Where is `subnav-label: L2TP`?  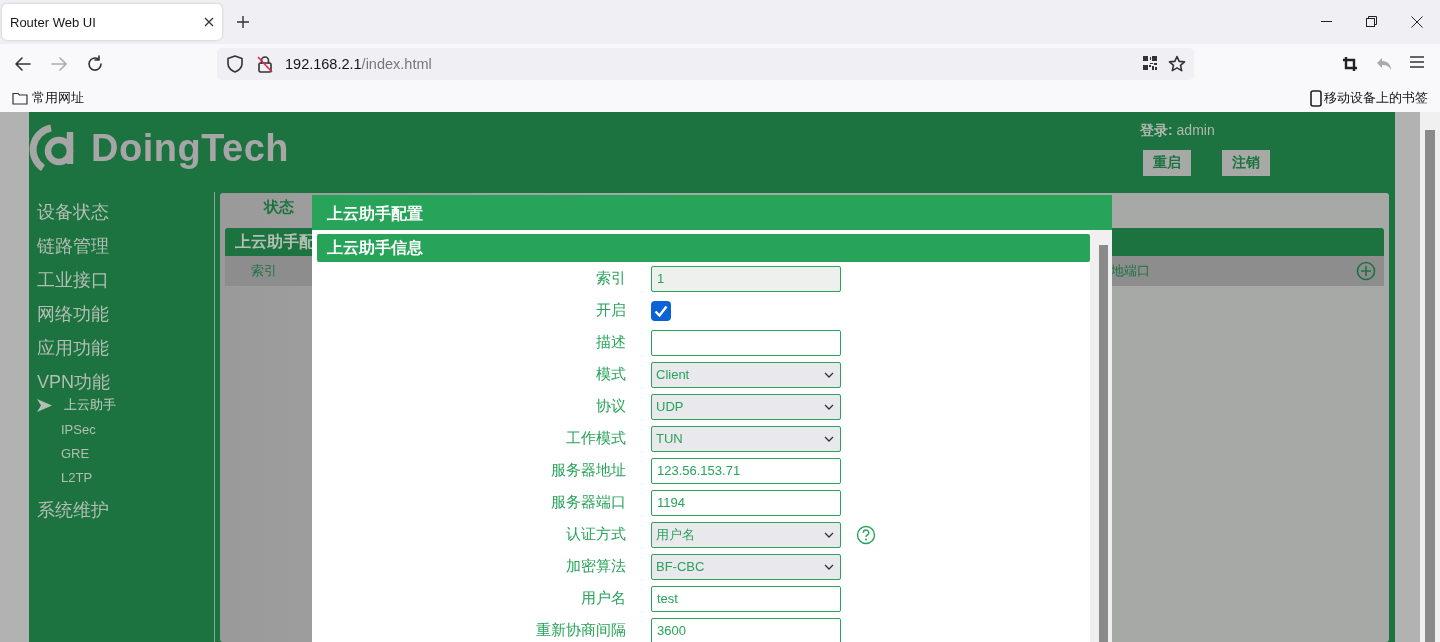
subnav-label: L2TP is located at coordinates (77, 477).